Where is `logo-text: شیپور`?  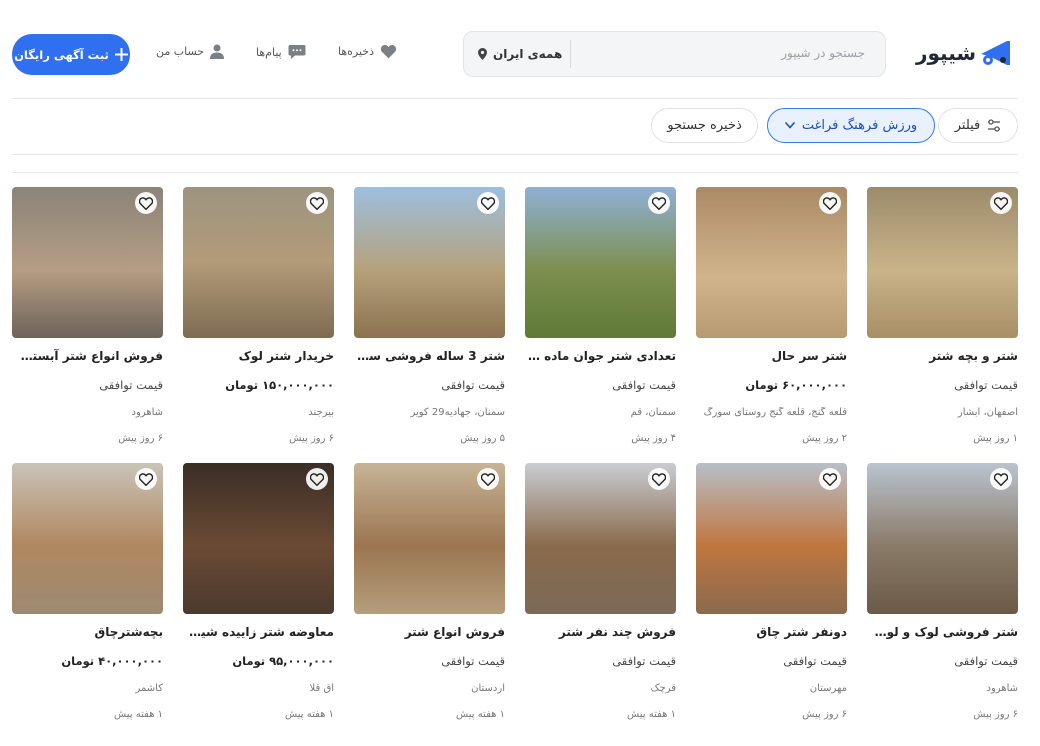 logo-text: شیپور is located at coordinates (946, 53).